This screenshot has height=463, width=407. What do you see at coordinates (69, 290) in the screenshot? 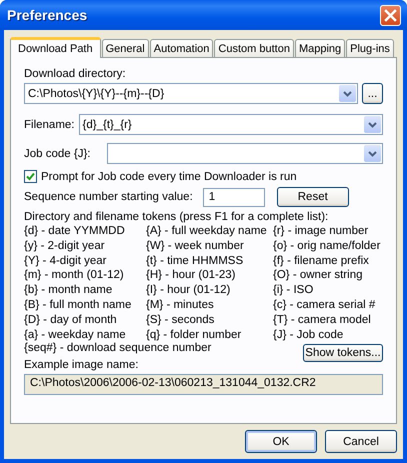
I see `token-item: {b} - month name` at bounding box center [69, 290].